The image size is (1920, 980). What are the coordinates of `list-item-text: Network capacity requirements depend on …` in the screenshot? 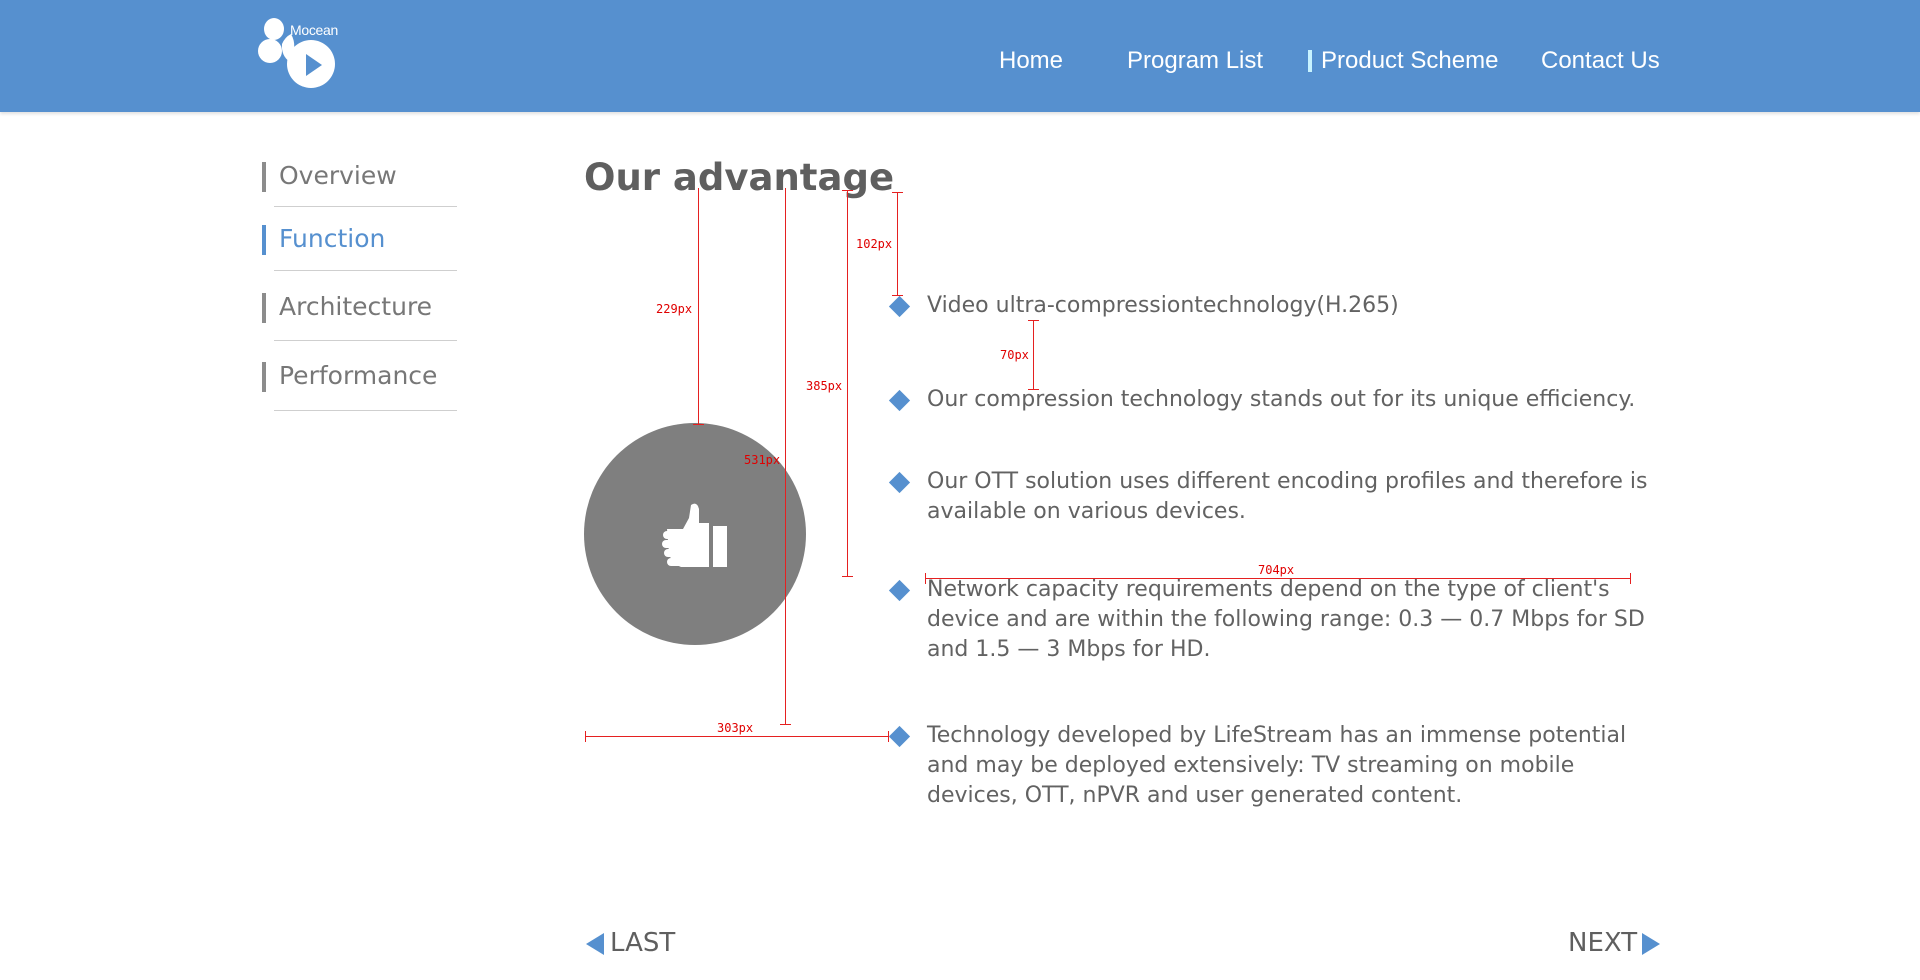 It's located at (1286, 619).